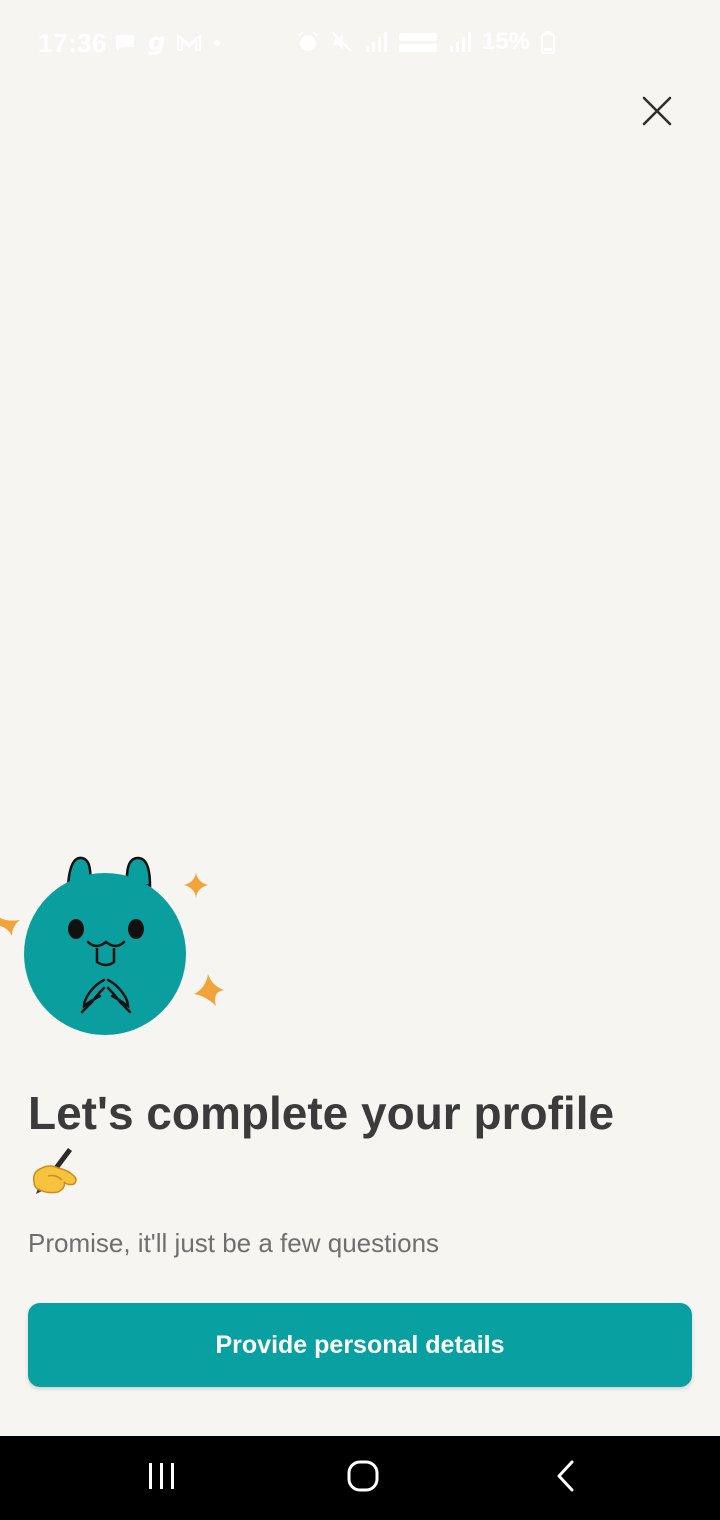  Describe the element at coordinates (136, 929) in the screenshot. I see `mascot-right-eye` at that location.